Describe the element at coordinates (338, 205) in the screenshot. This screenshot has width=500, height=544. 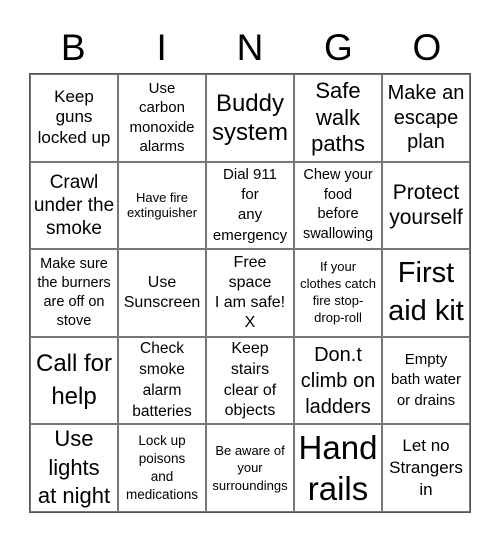
I see `bingo-cell: Chew your food before swallowing` at that location.